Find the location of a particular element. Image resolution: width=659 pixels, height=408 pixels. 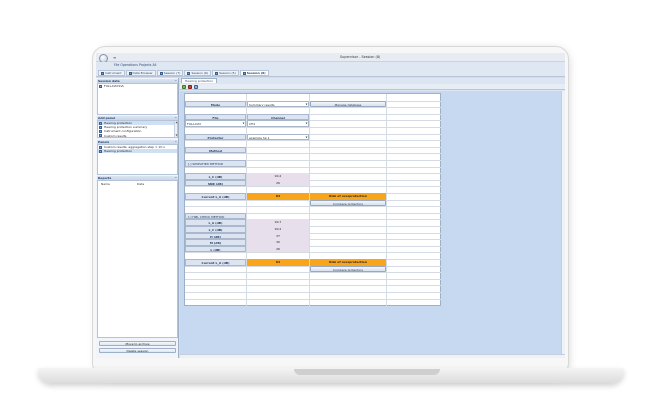

m-value: 30 is located at coordinates (278, 242).